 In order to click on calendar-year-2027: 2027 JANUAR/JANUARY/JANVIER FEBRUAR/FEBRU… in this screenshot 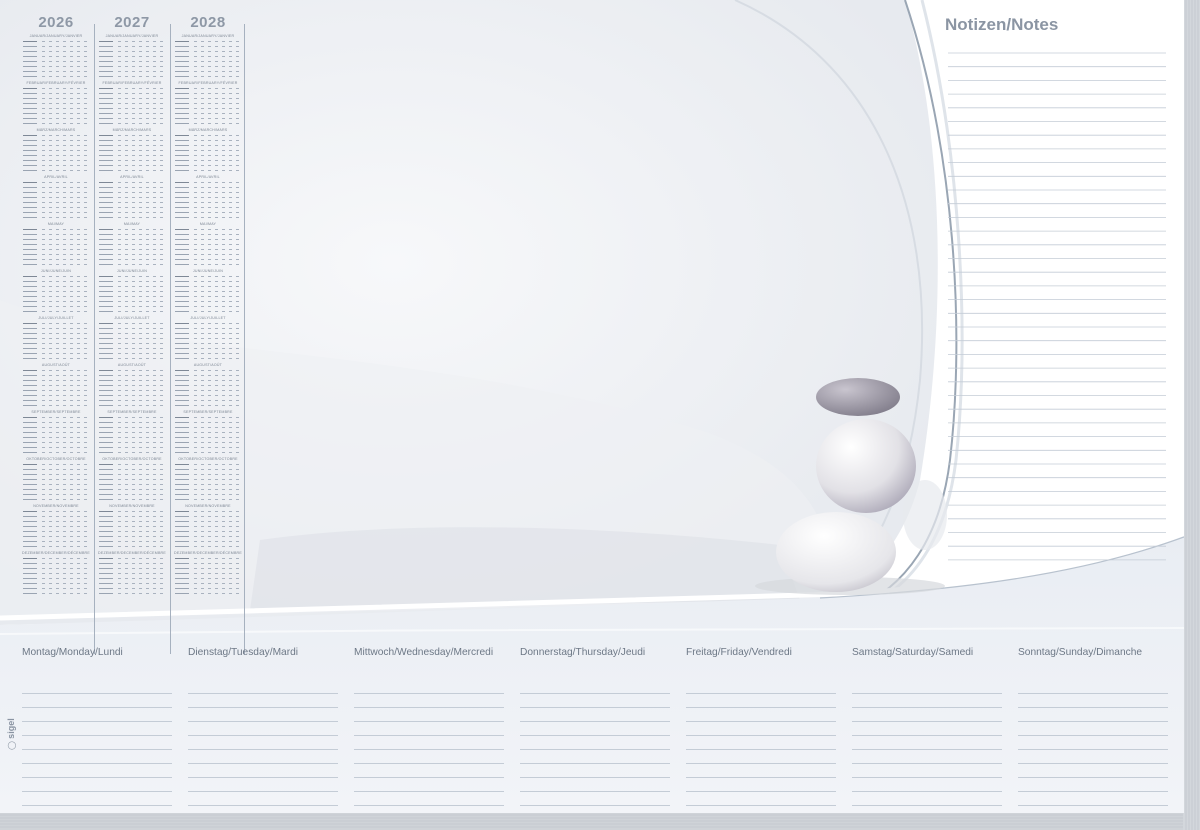, I will do `click(132, 305)`.